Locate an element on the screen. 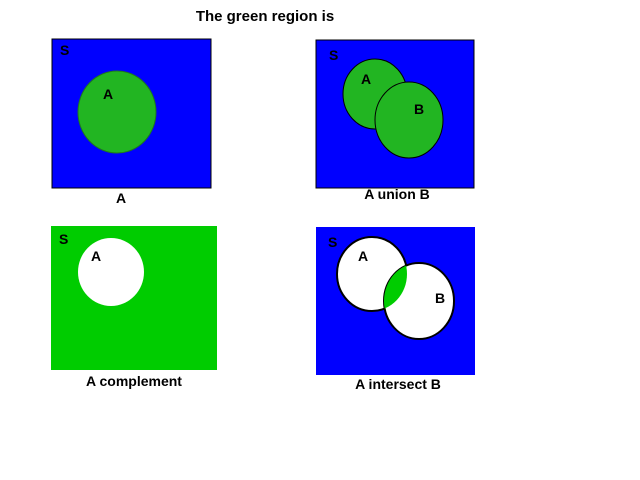 The image size is (640, 480). panel-a-complement: S A A complement is located at coordinates (134, 307).